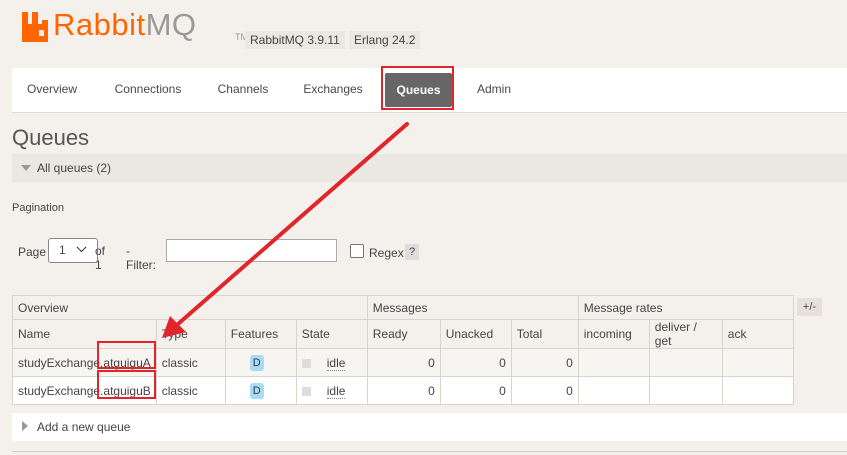 Image resolution: width=847 pixels, height=455 pixels. What do you see at coordinates (126, 355) in the screenshot?
I see `queue-a-highlight` at bounding box center [126, 355].